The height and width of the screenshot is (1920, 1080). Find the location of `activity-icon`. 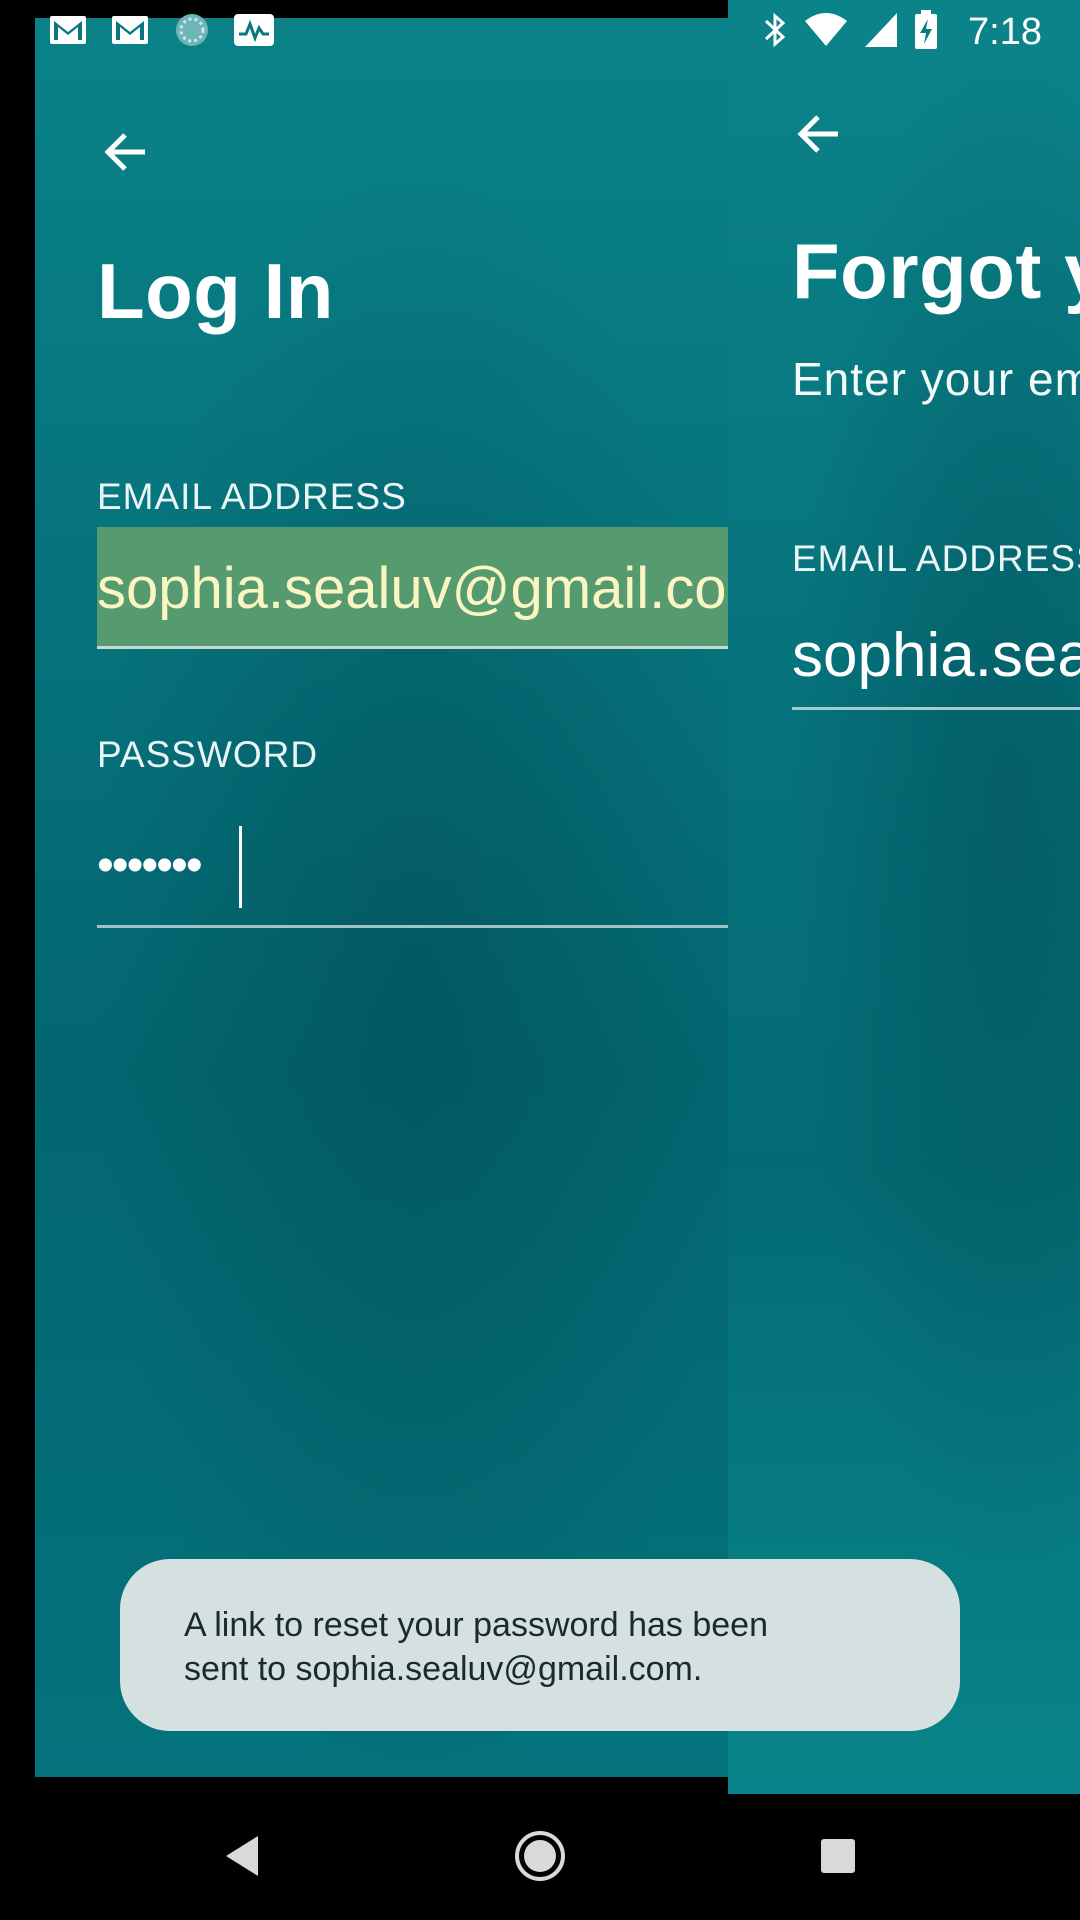

activity-icon is located at coordinates (254, 30).